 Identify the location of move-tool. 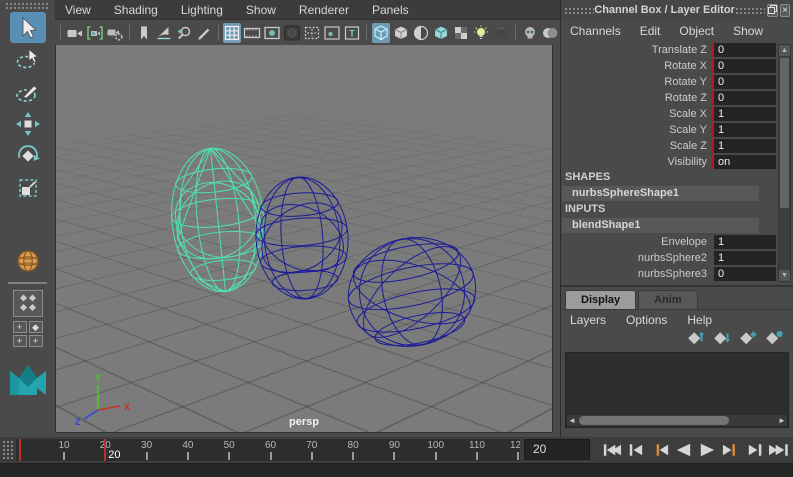
(28, 123).